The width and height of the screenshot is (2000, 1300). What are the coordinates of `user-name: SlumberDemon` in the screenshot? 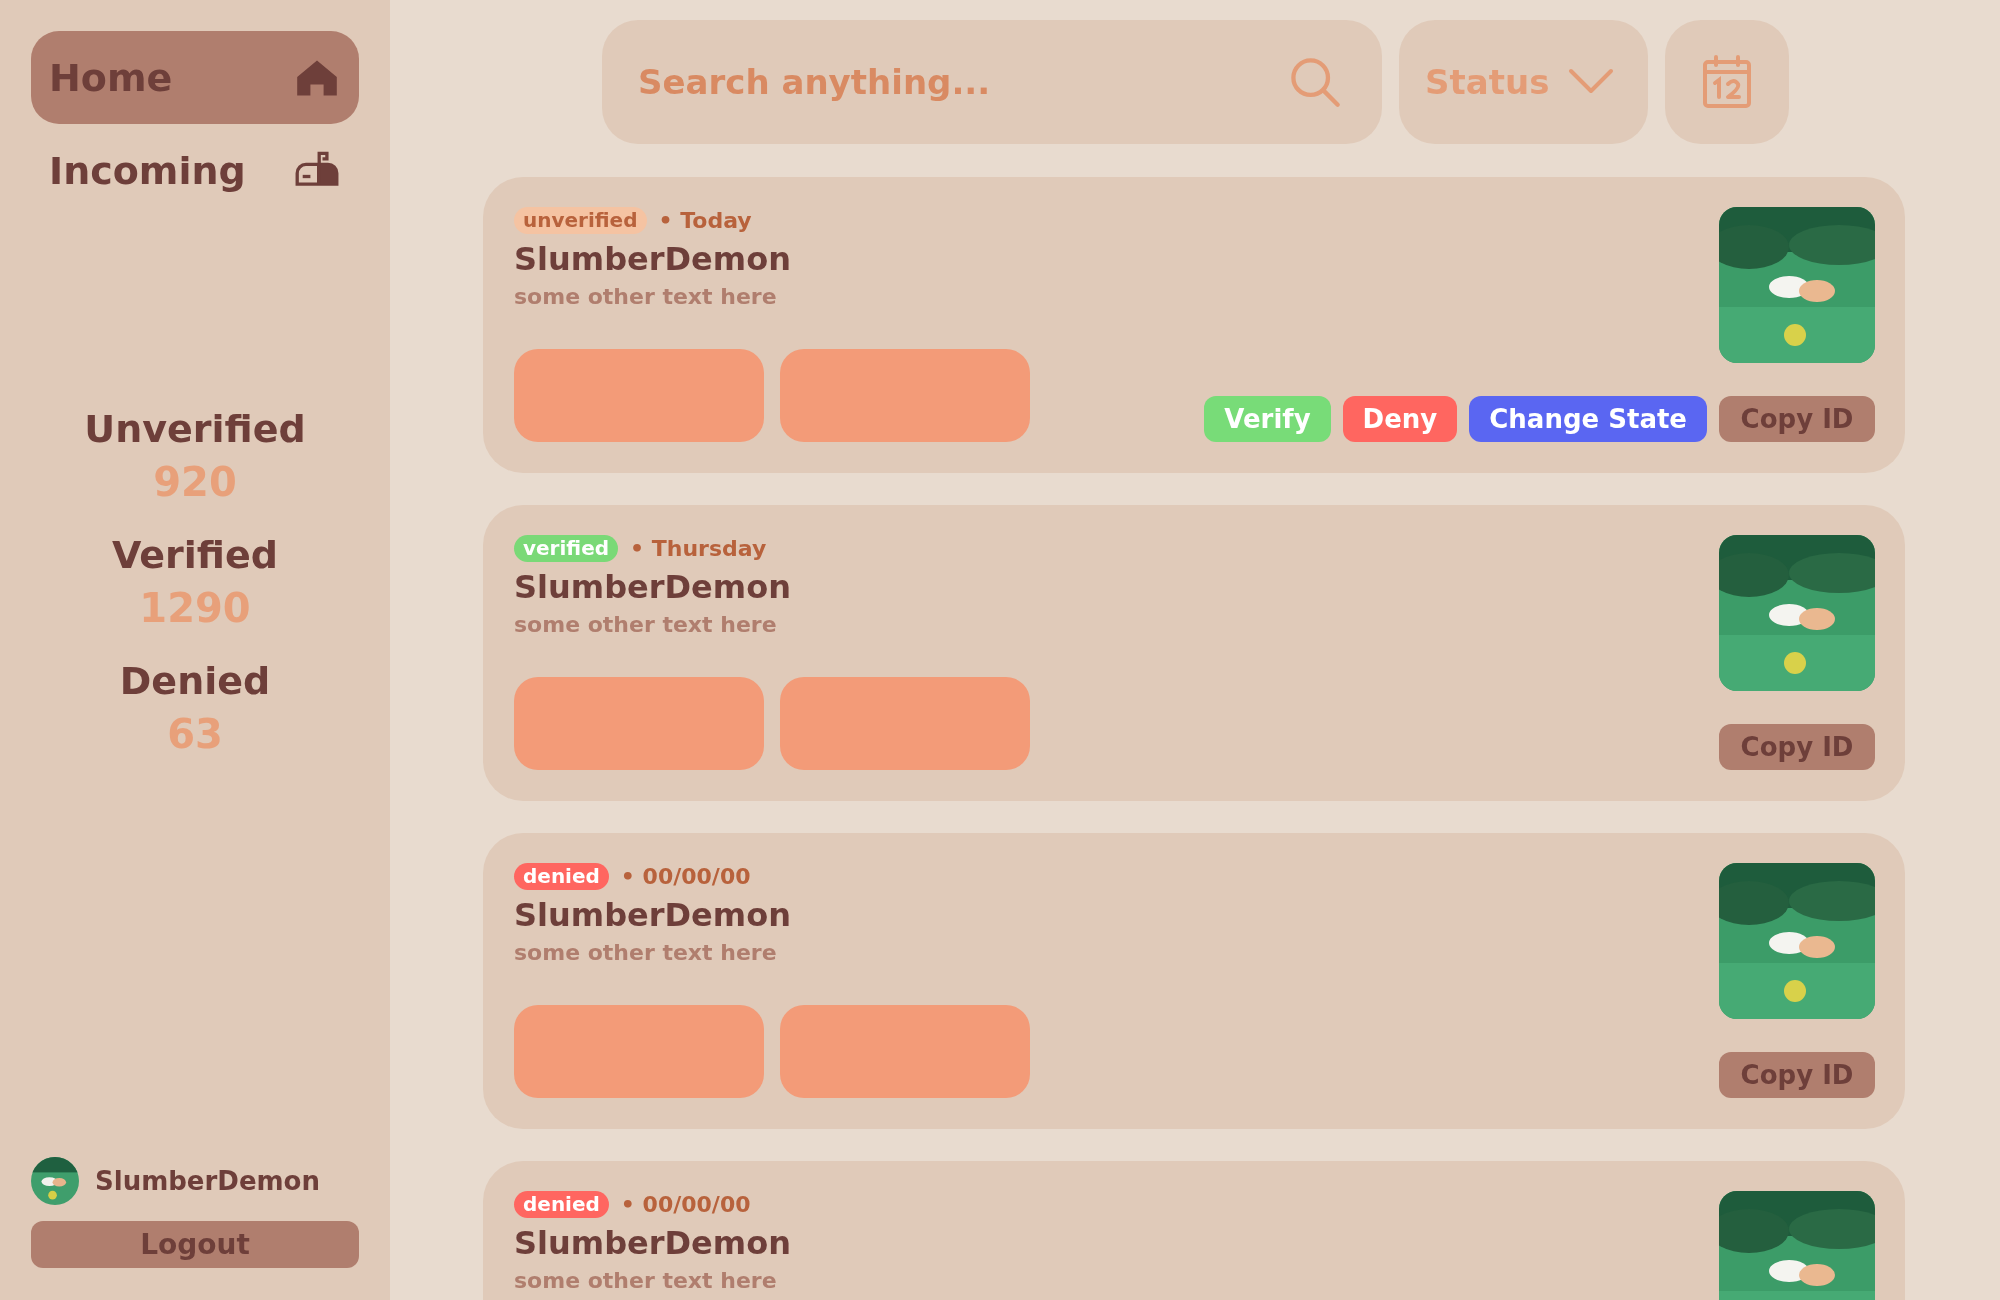 It's located at (207, 1181).